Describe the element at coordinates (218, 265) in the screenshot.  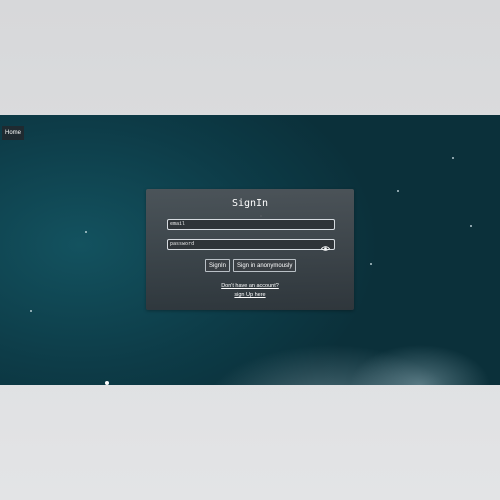
I see `signin-button: SignIn` at that location.